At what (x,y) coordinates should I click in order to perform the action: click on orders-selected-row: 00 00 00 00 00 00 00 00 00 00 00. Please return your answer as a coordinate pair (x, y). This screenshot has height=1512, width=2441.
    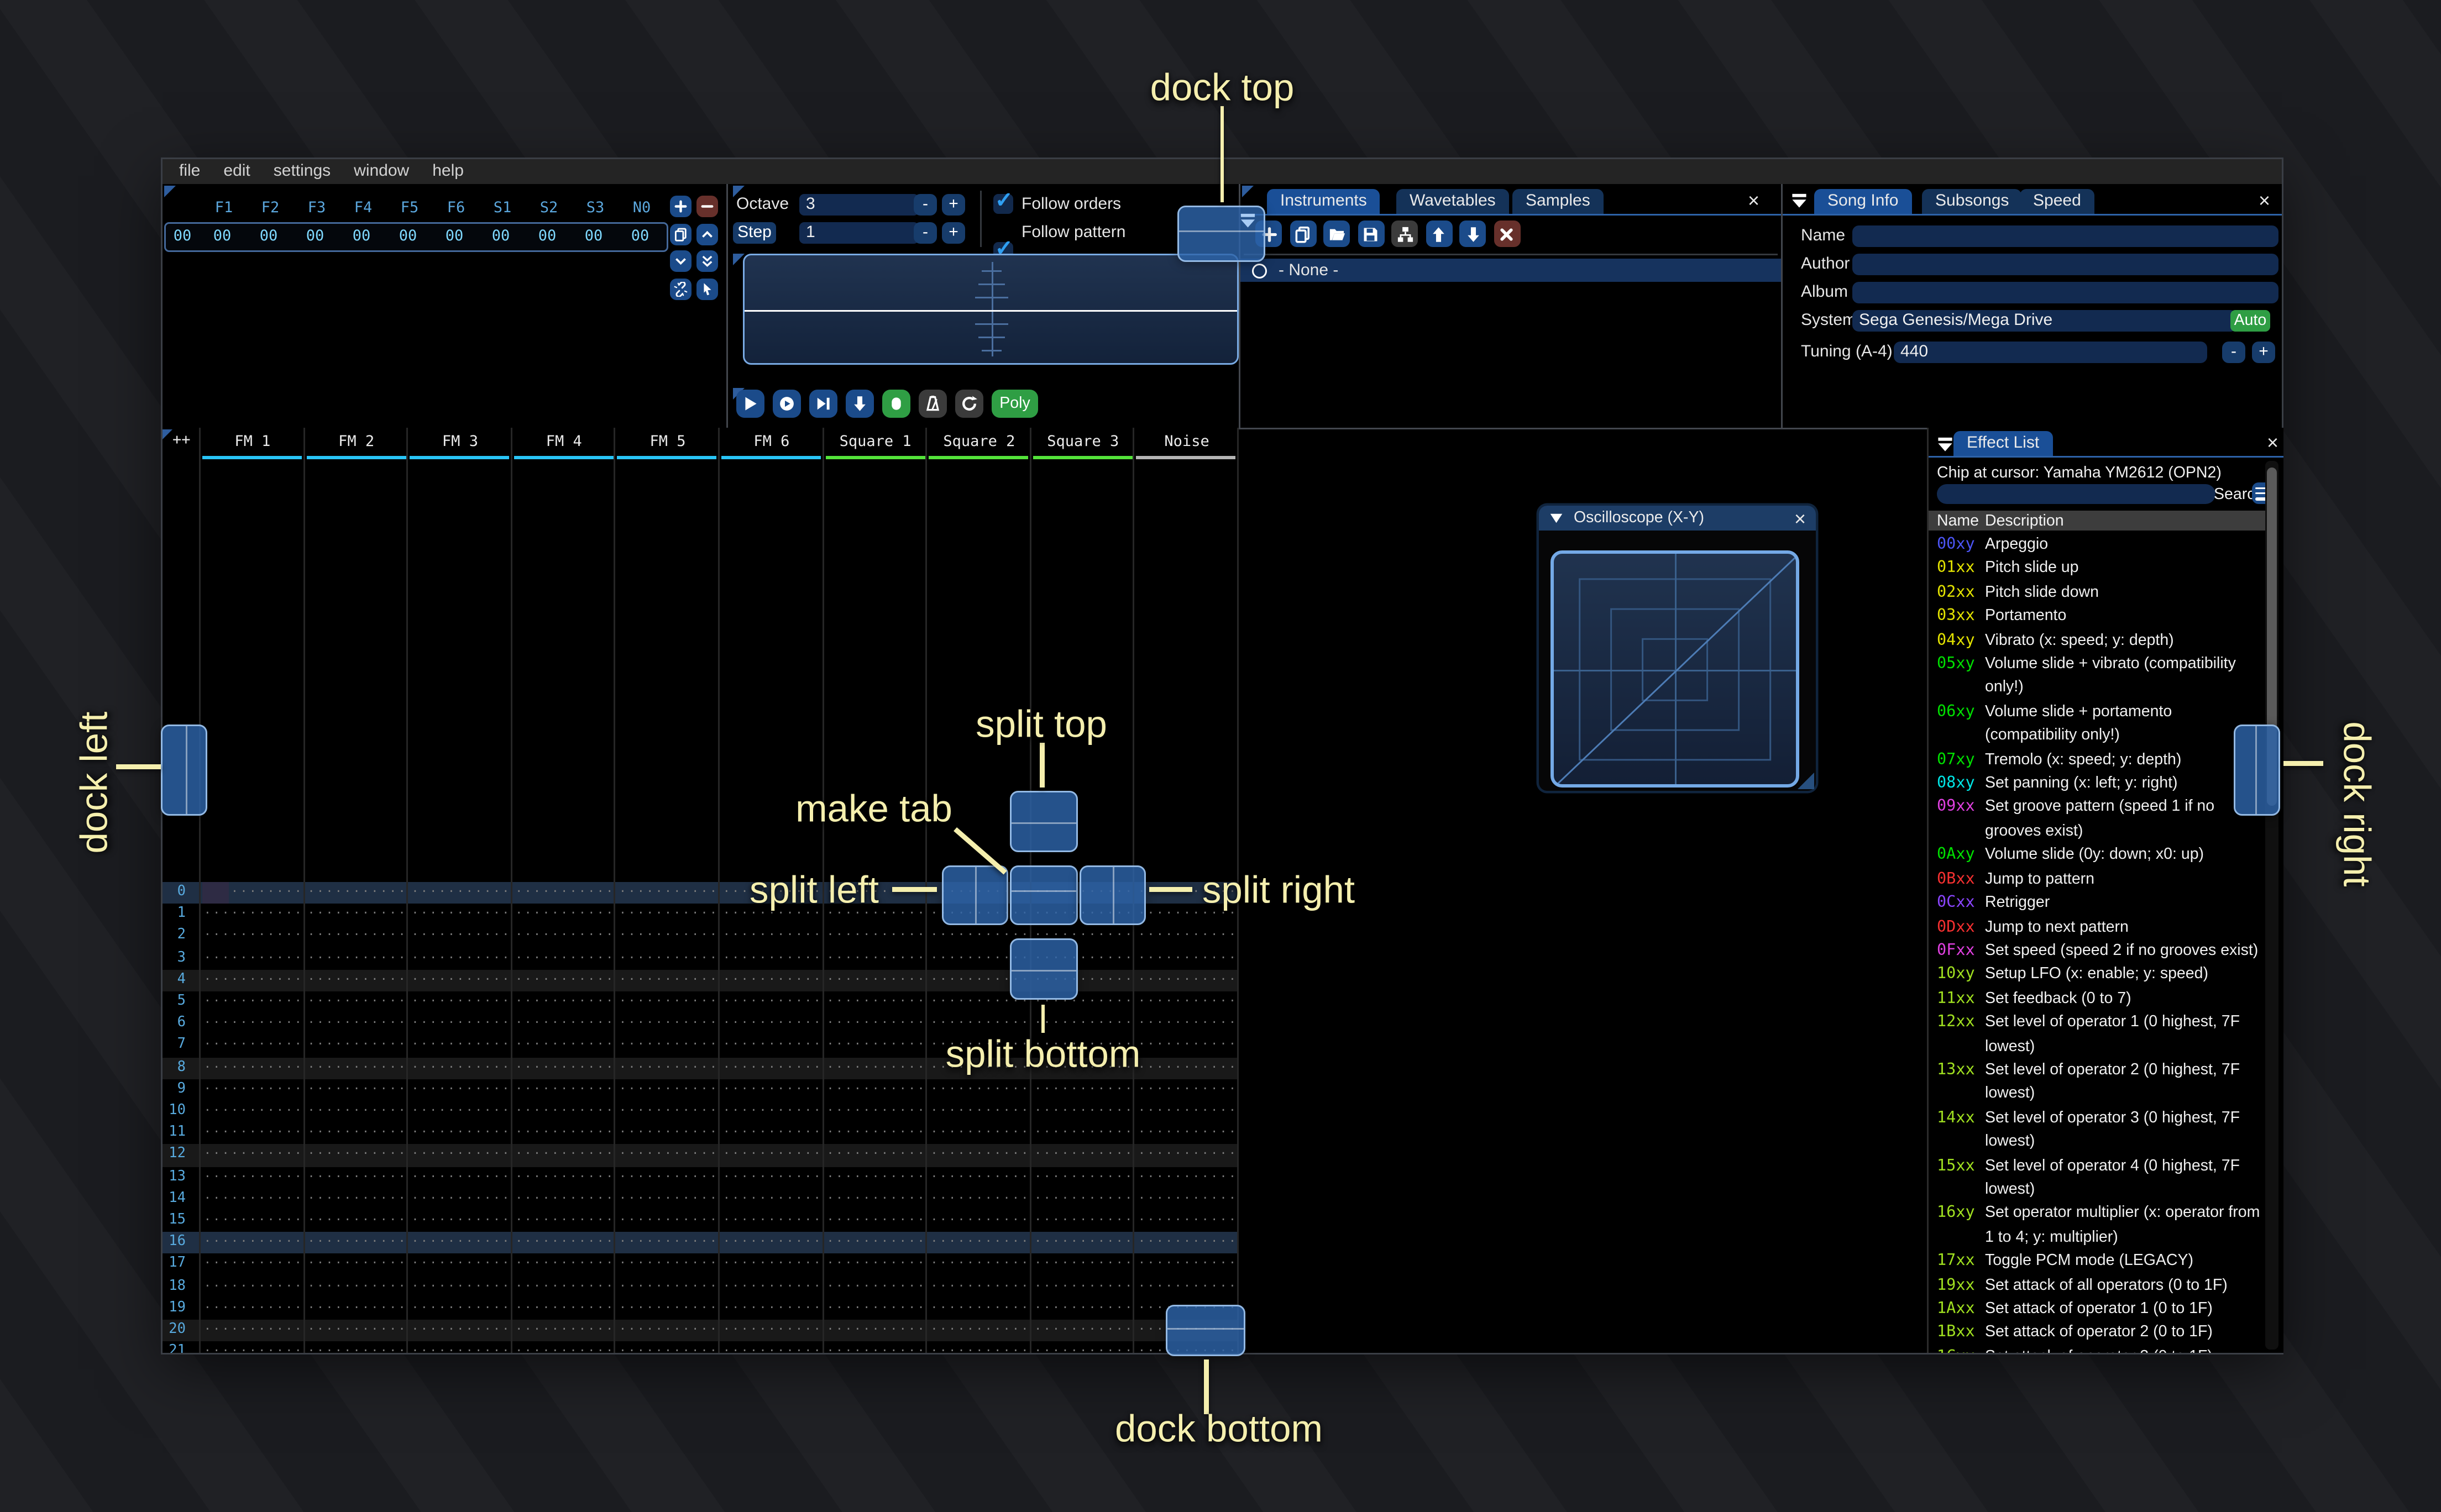
    Looking at the image, I should click on (416, 237).